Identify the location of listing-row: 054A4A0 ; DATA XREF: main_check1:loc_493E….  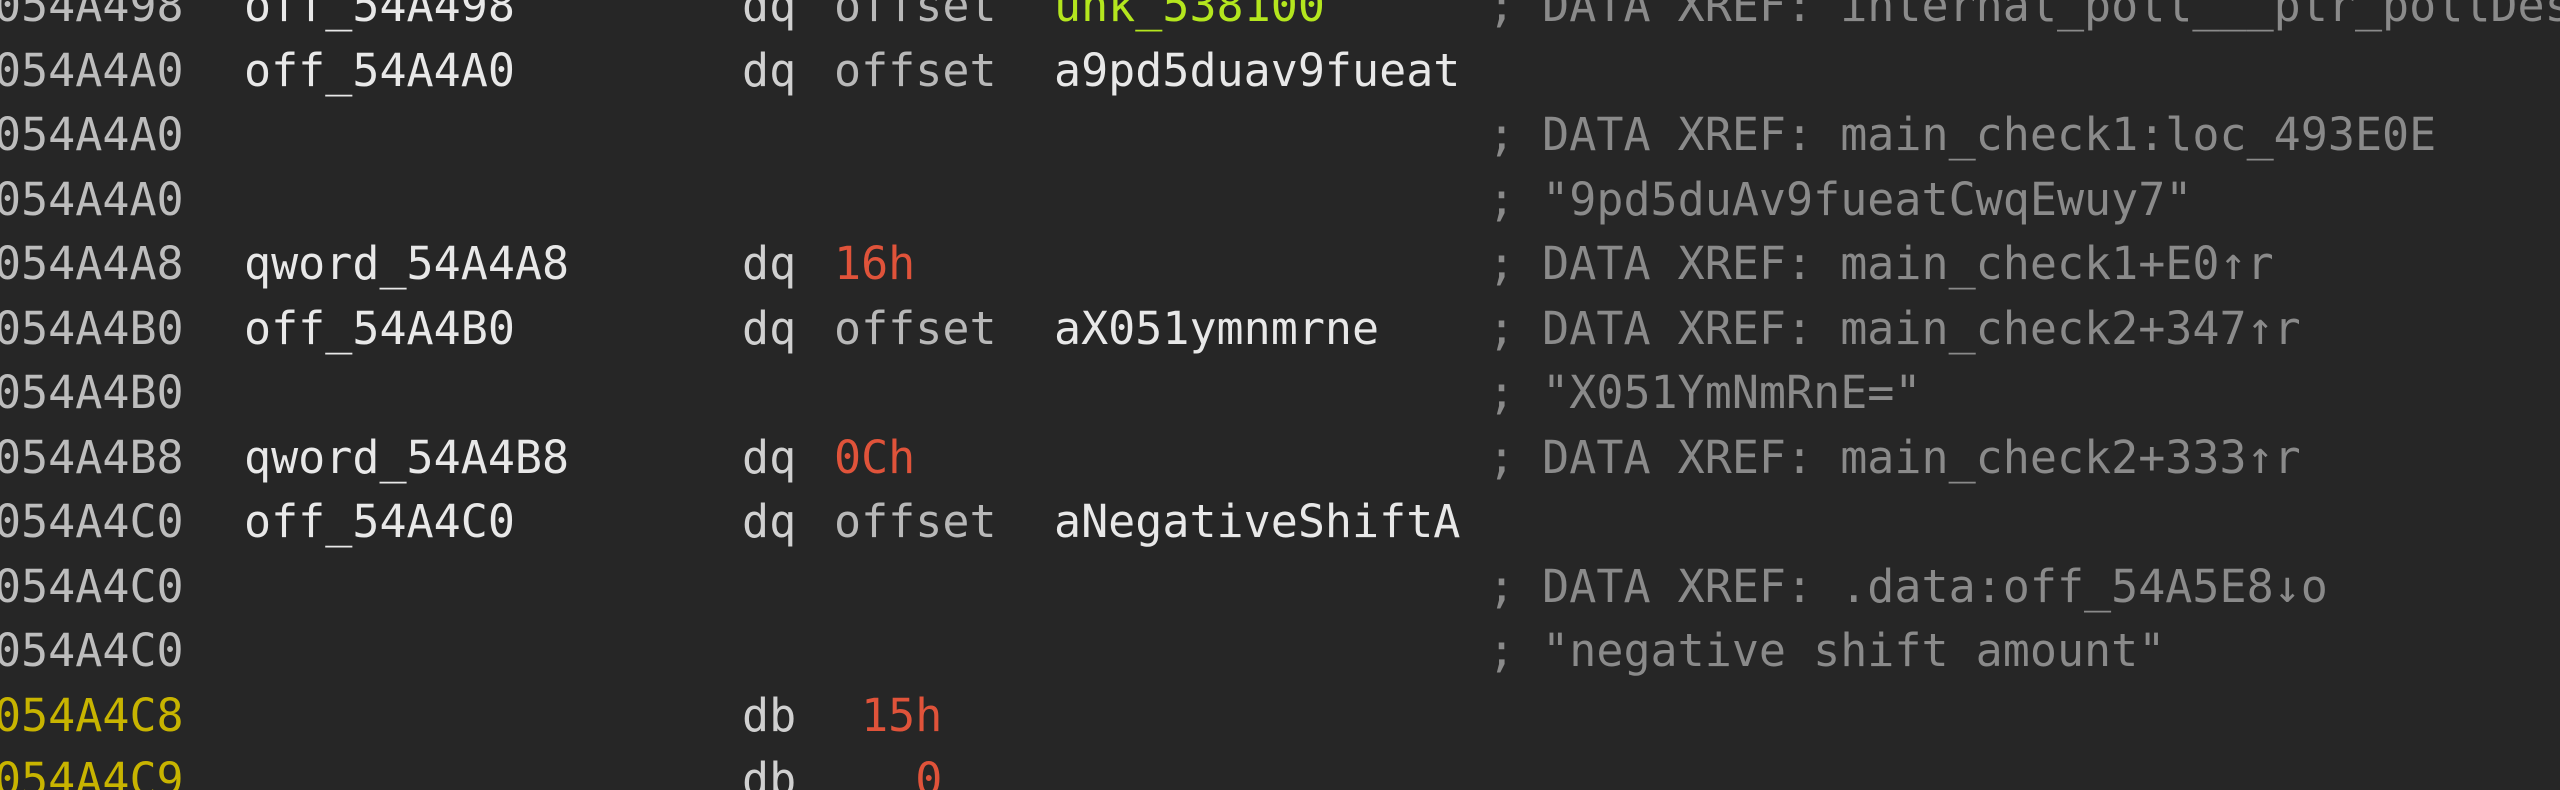
(1280, 135).